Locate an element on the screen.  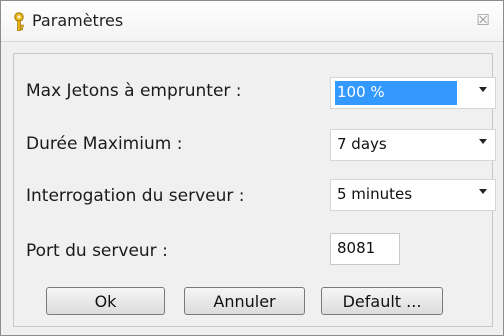
close-button: ☒ is located at coordinates (483, 20).